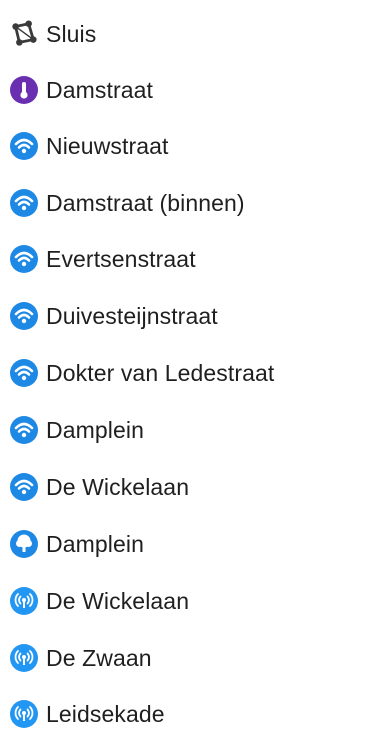 Image resolution: width=370 pixels, height=755 pixels. I want to click on list-item-label: Nieuwstraat, so click(107, 145).